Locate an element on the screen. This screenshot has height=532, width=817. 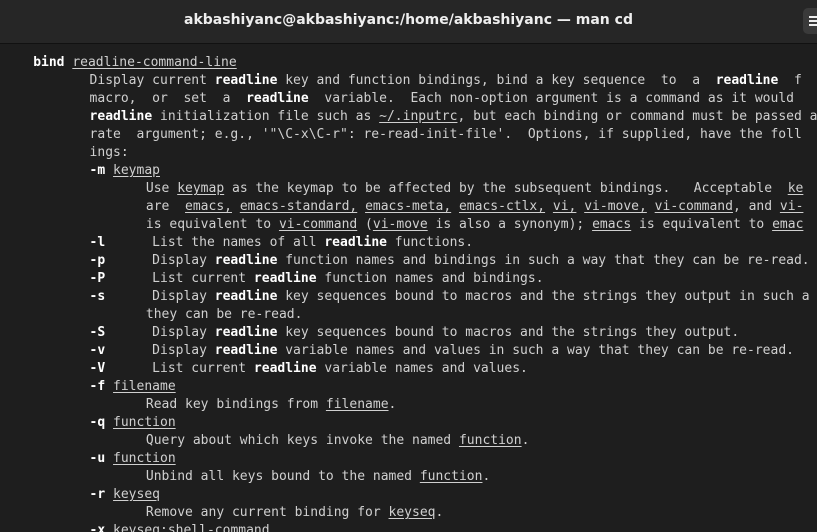
text-segment: ings: is located at coordinates (109, 152).